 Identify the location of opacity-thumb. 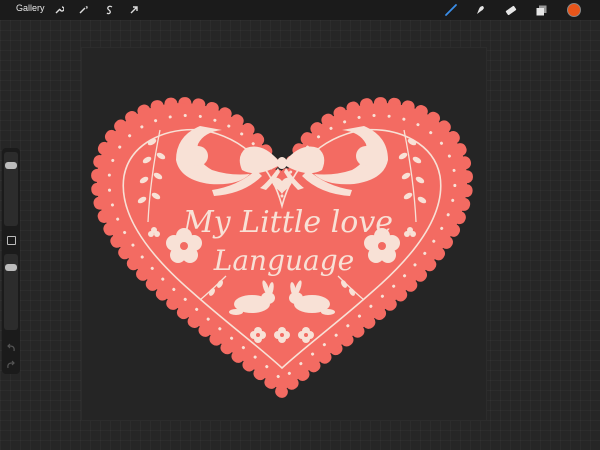
(11, 268).